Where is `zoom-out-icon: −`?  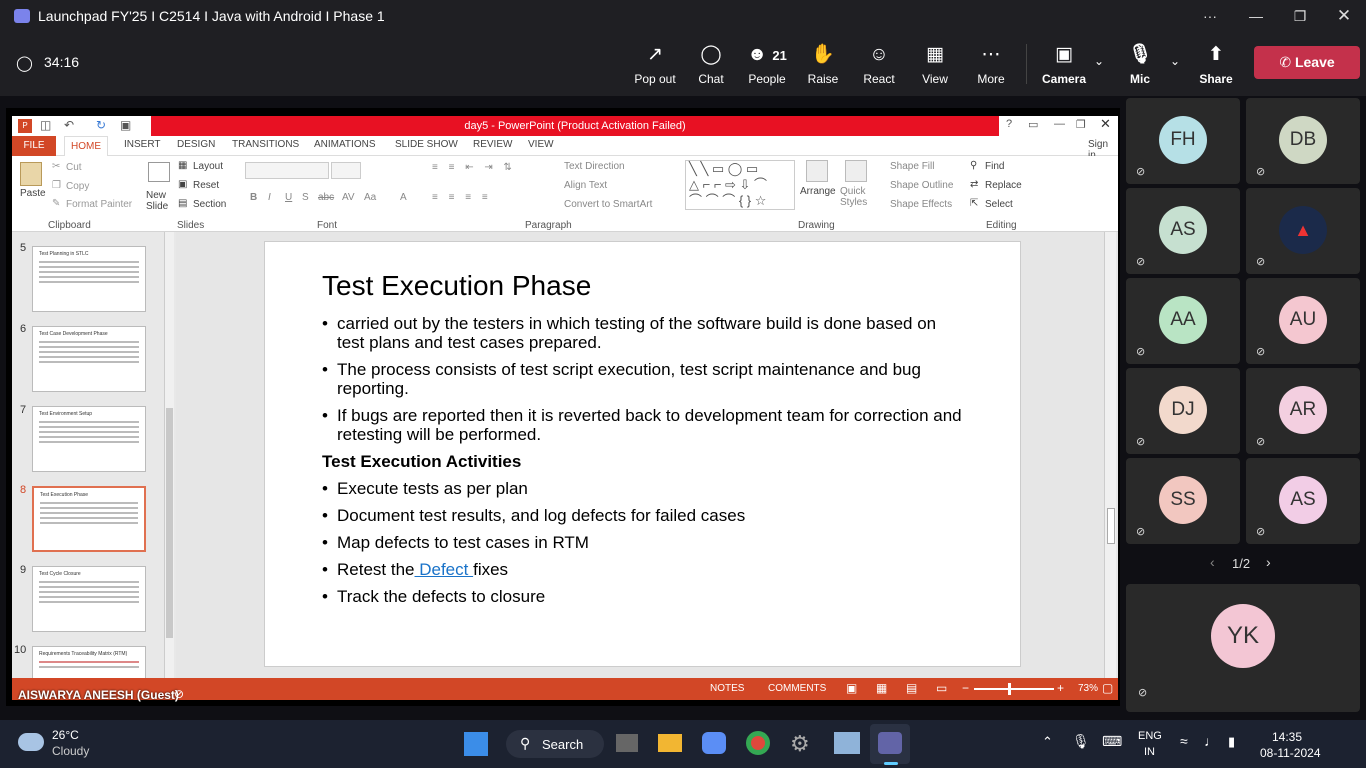 zoom-out-icon: − is located at coordinates (965, 688).